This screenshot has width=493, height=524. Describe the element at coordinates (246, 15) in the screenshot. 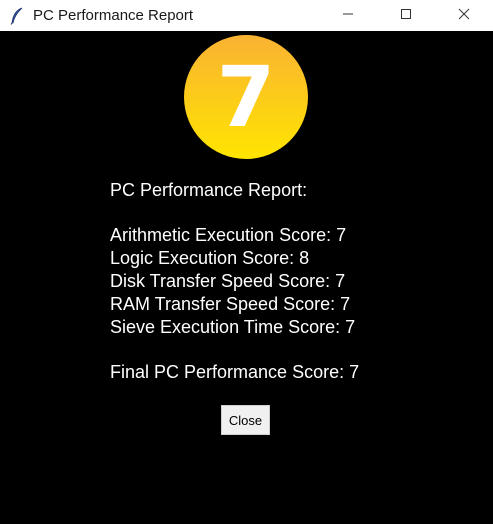

I see `title-bar: PC Performance Report` at that location.